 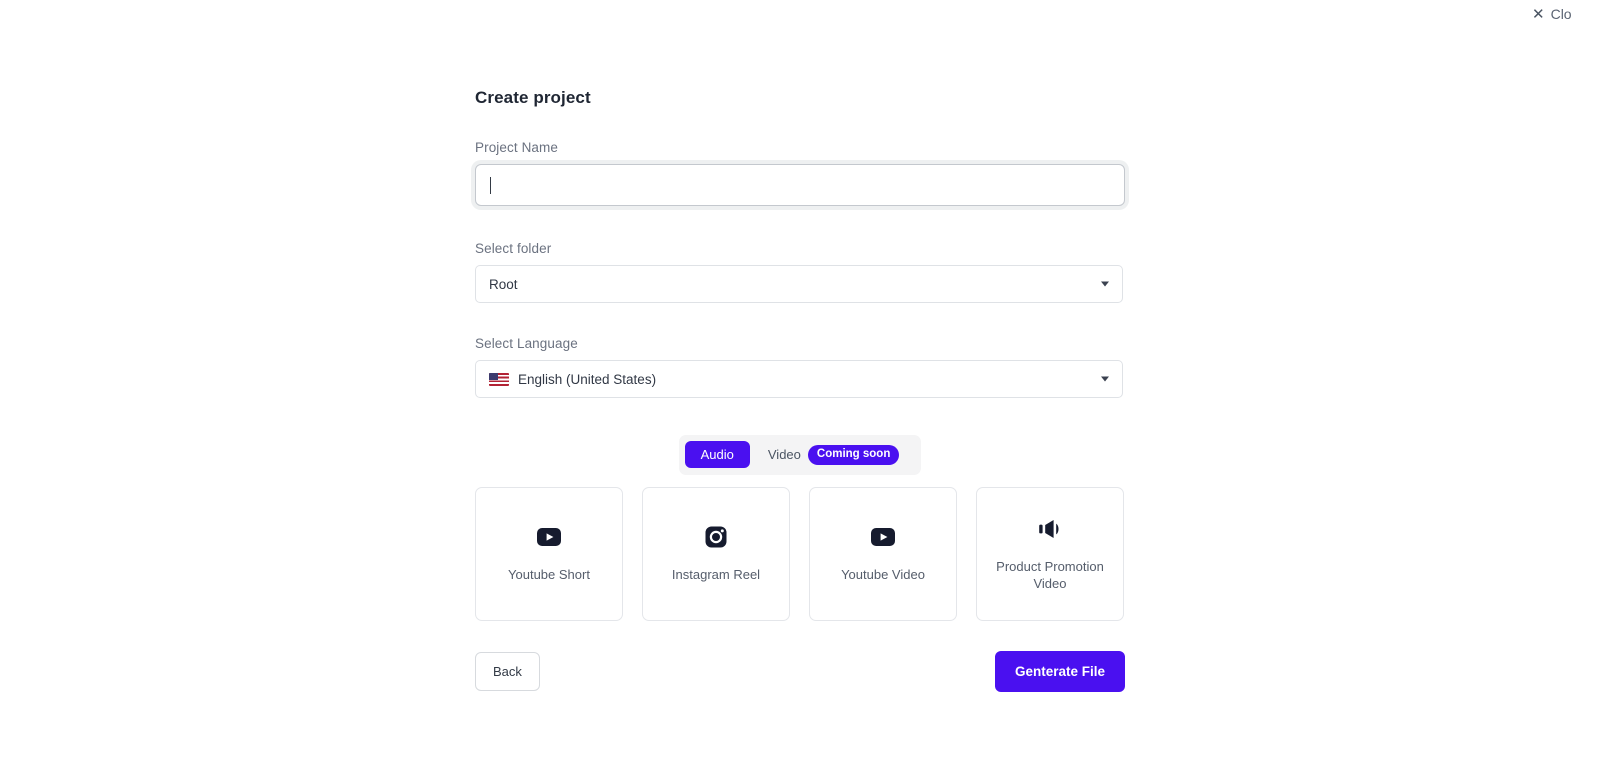 What do you see at coordinates (1538, 14) in the screenshot?
I see `close-x-icon: ✕` at bounding box center [1538, 14].